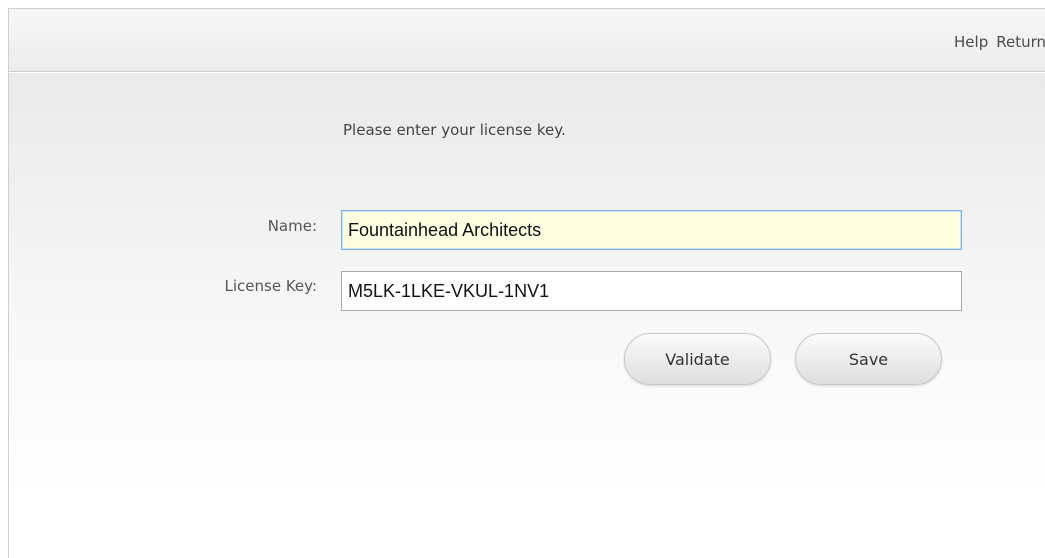 The height and width of the screenshot is (558, 1045). I want to click on name-label: Name:, so click(292, 226).